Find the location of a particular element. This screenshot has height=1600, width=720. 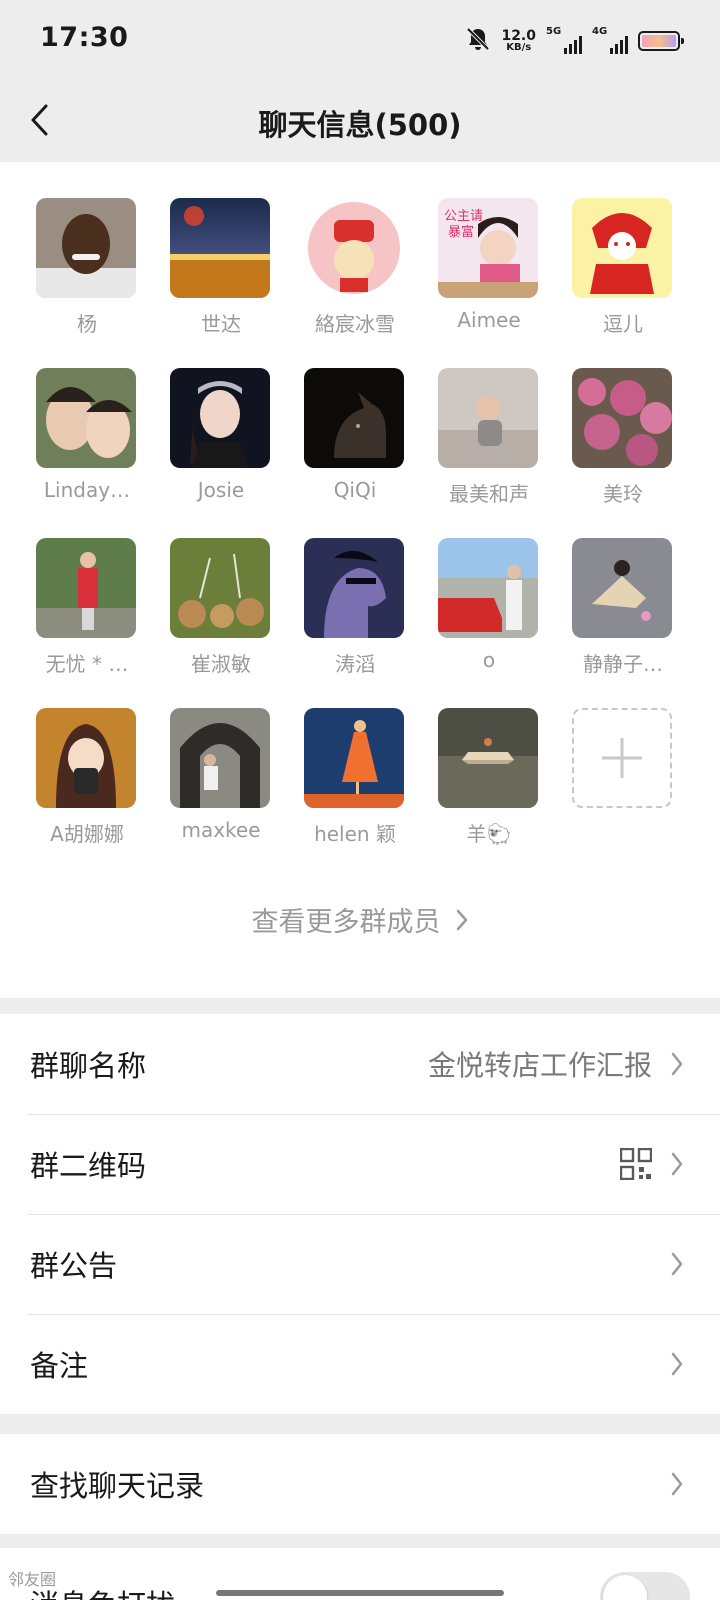

net-speed: 12.0 KB/s is located at coordinates (518, 41).